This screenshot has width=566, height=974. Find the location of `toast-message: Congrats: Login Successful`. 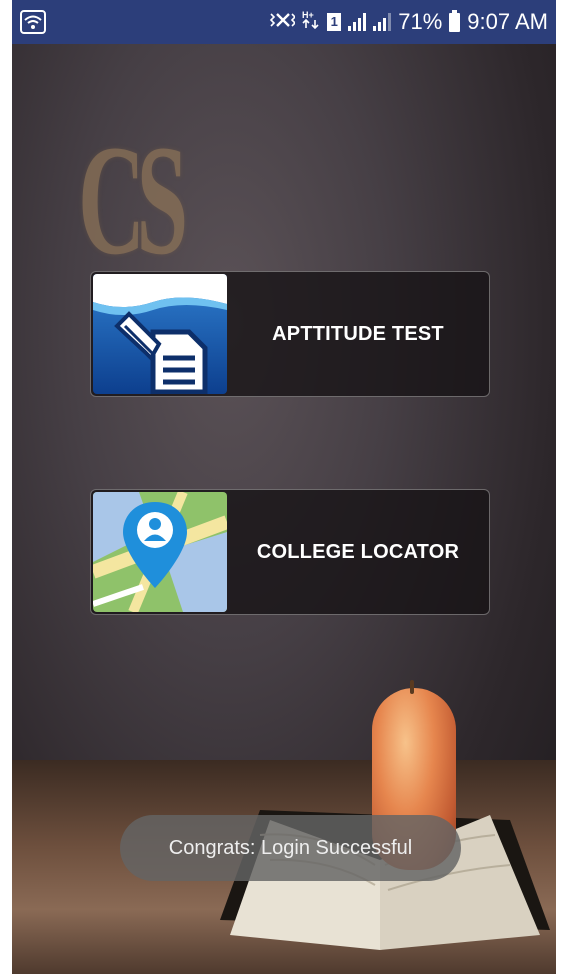

toast-message: Congrats: Login Successful is located at coordinates (290, 848).